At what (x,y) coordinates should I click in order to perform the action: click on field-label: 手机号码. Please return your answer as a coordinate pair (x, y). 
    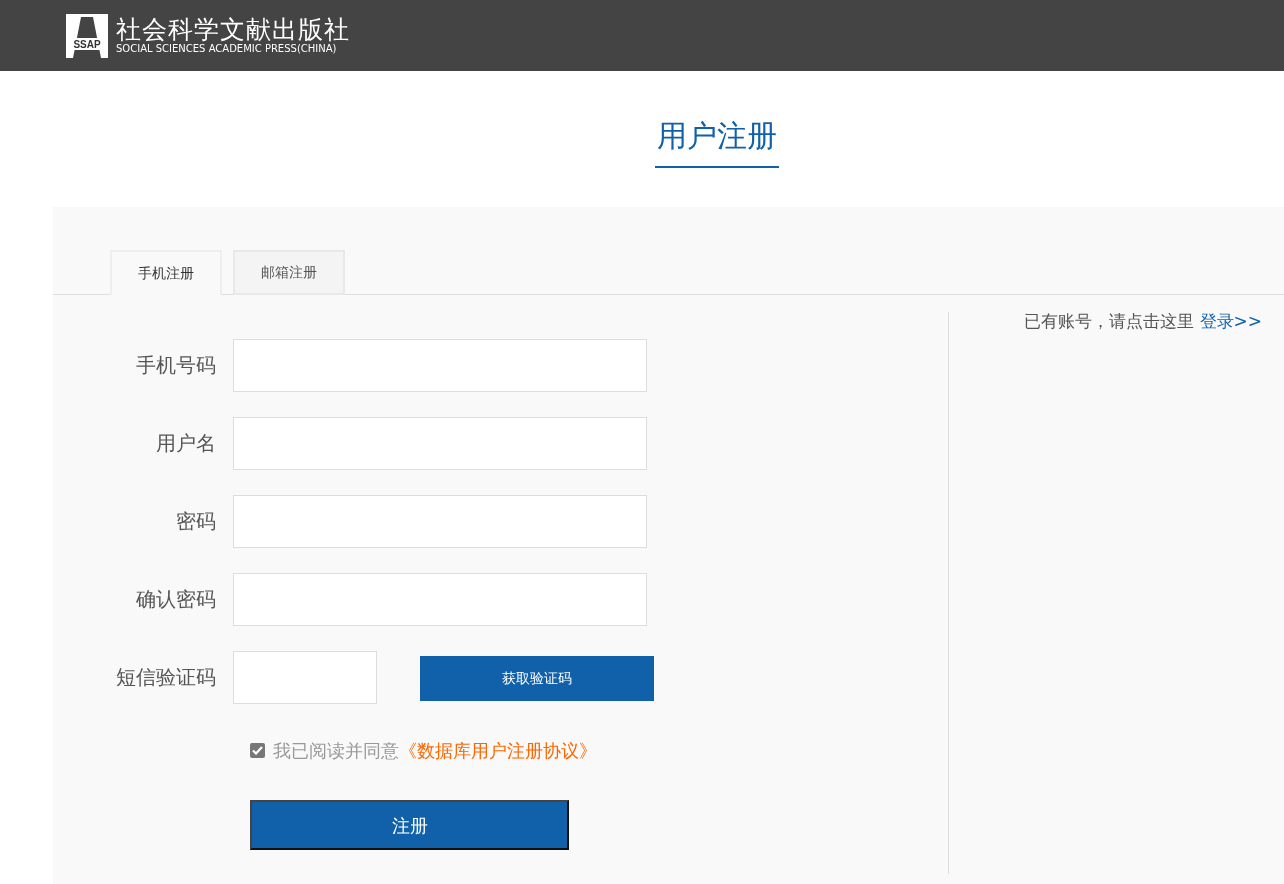
    Looking at the image, I should click on (176, 365).